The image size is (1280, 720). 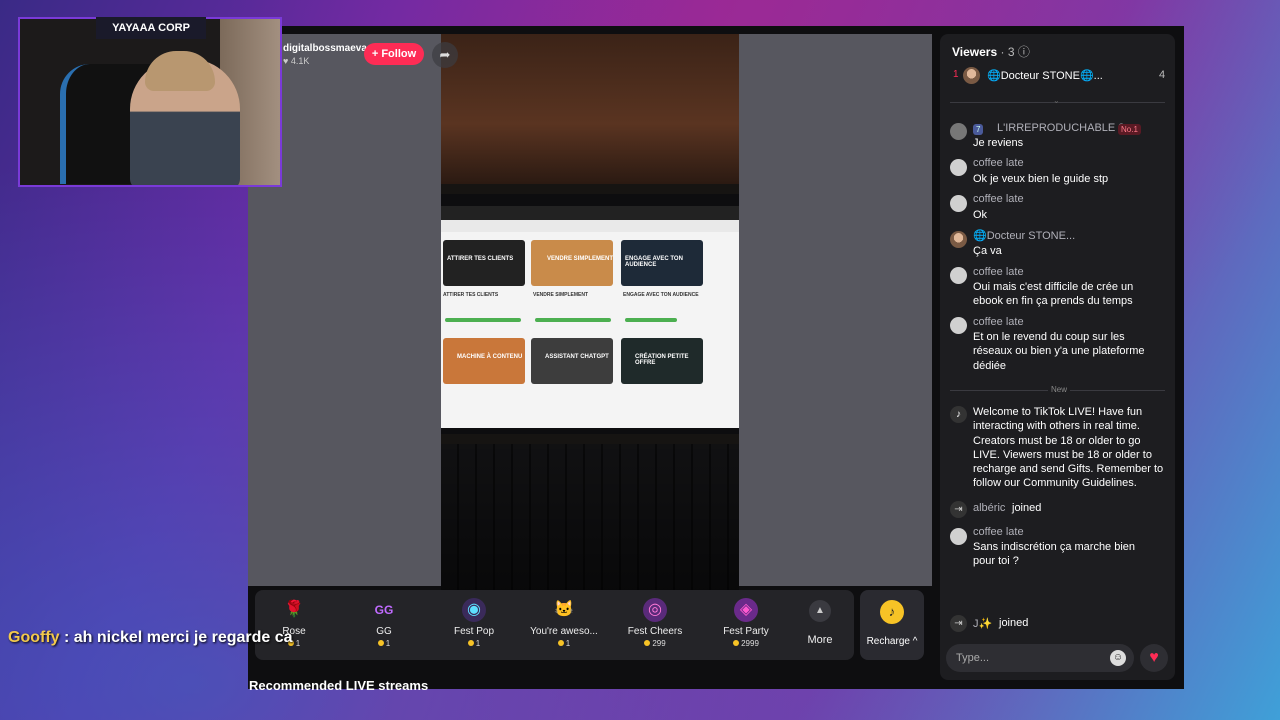 I want to click on cat-icon: 🐱, so click(x=564, y=609).